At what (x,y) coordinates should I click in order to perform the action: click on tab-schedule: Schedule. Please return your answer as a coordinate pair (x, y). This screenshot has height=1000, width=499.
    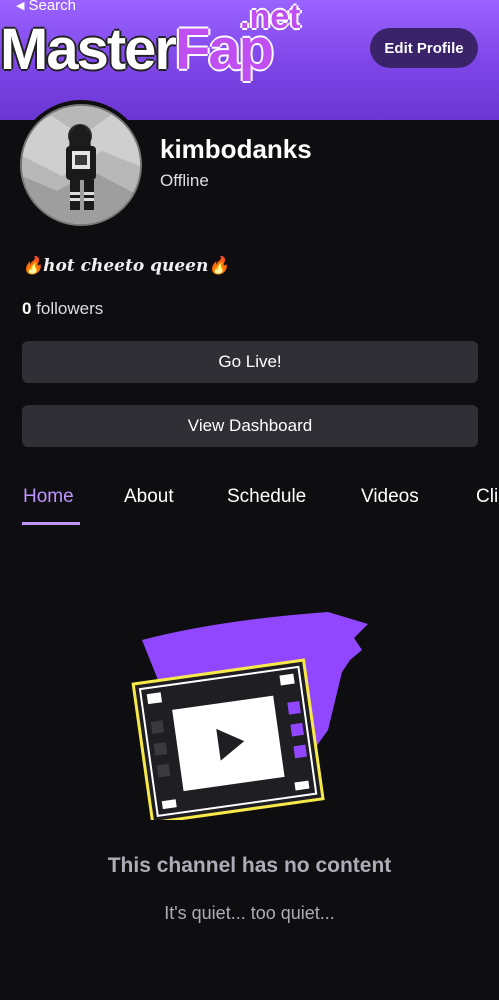
    Looking at the image, I should click on (266, 497).